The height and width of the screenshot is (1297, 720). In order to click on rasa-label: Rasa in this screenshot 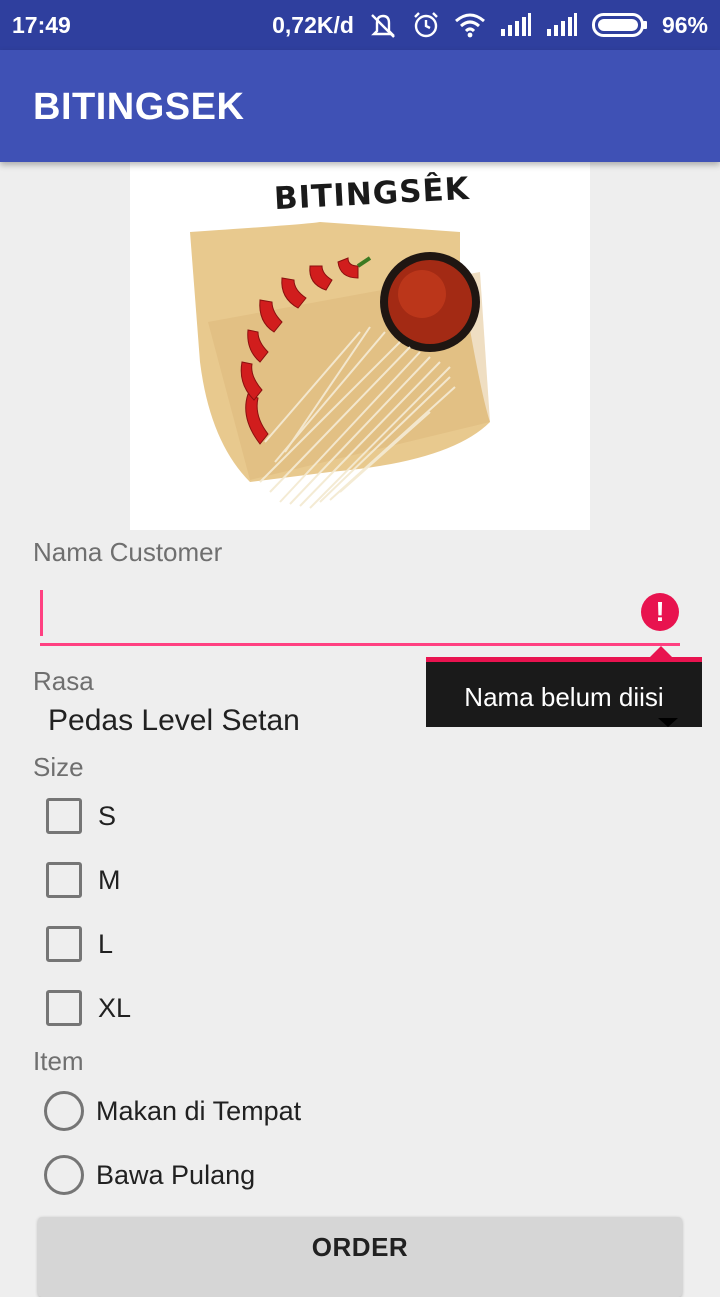, I will do `click(63, 681)`.